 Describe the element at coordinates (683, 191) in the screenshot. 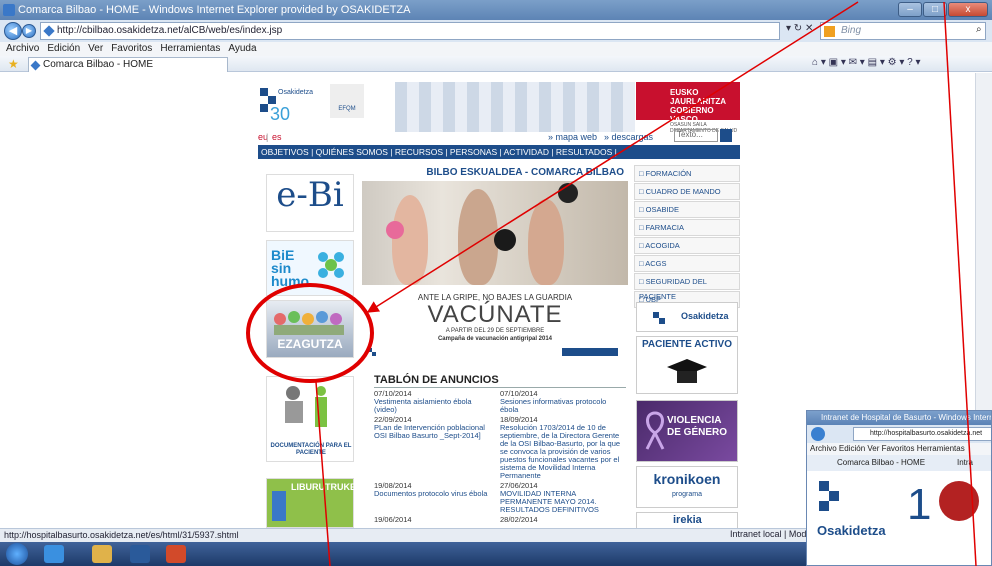

I see `right-menu-label: CUADRO DE MANDO` at that location.